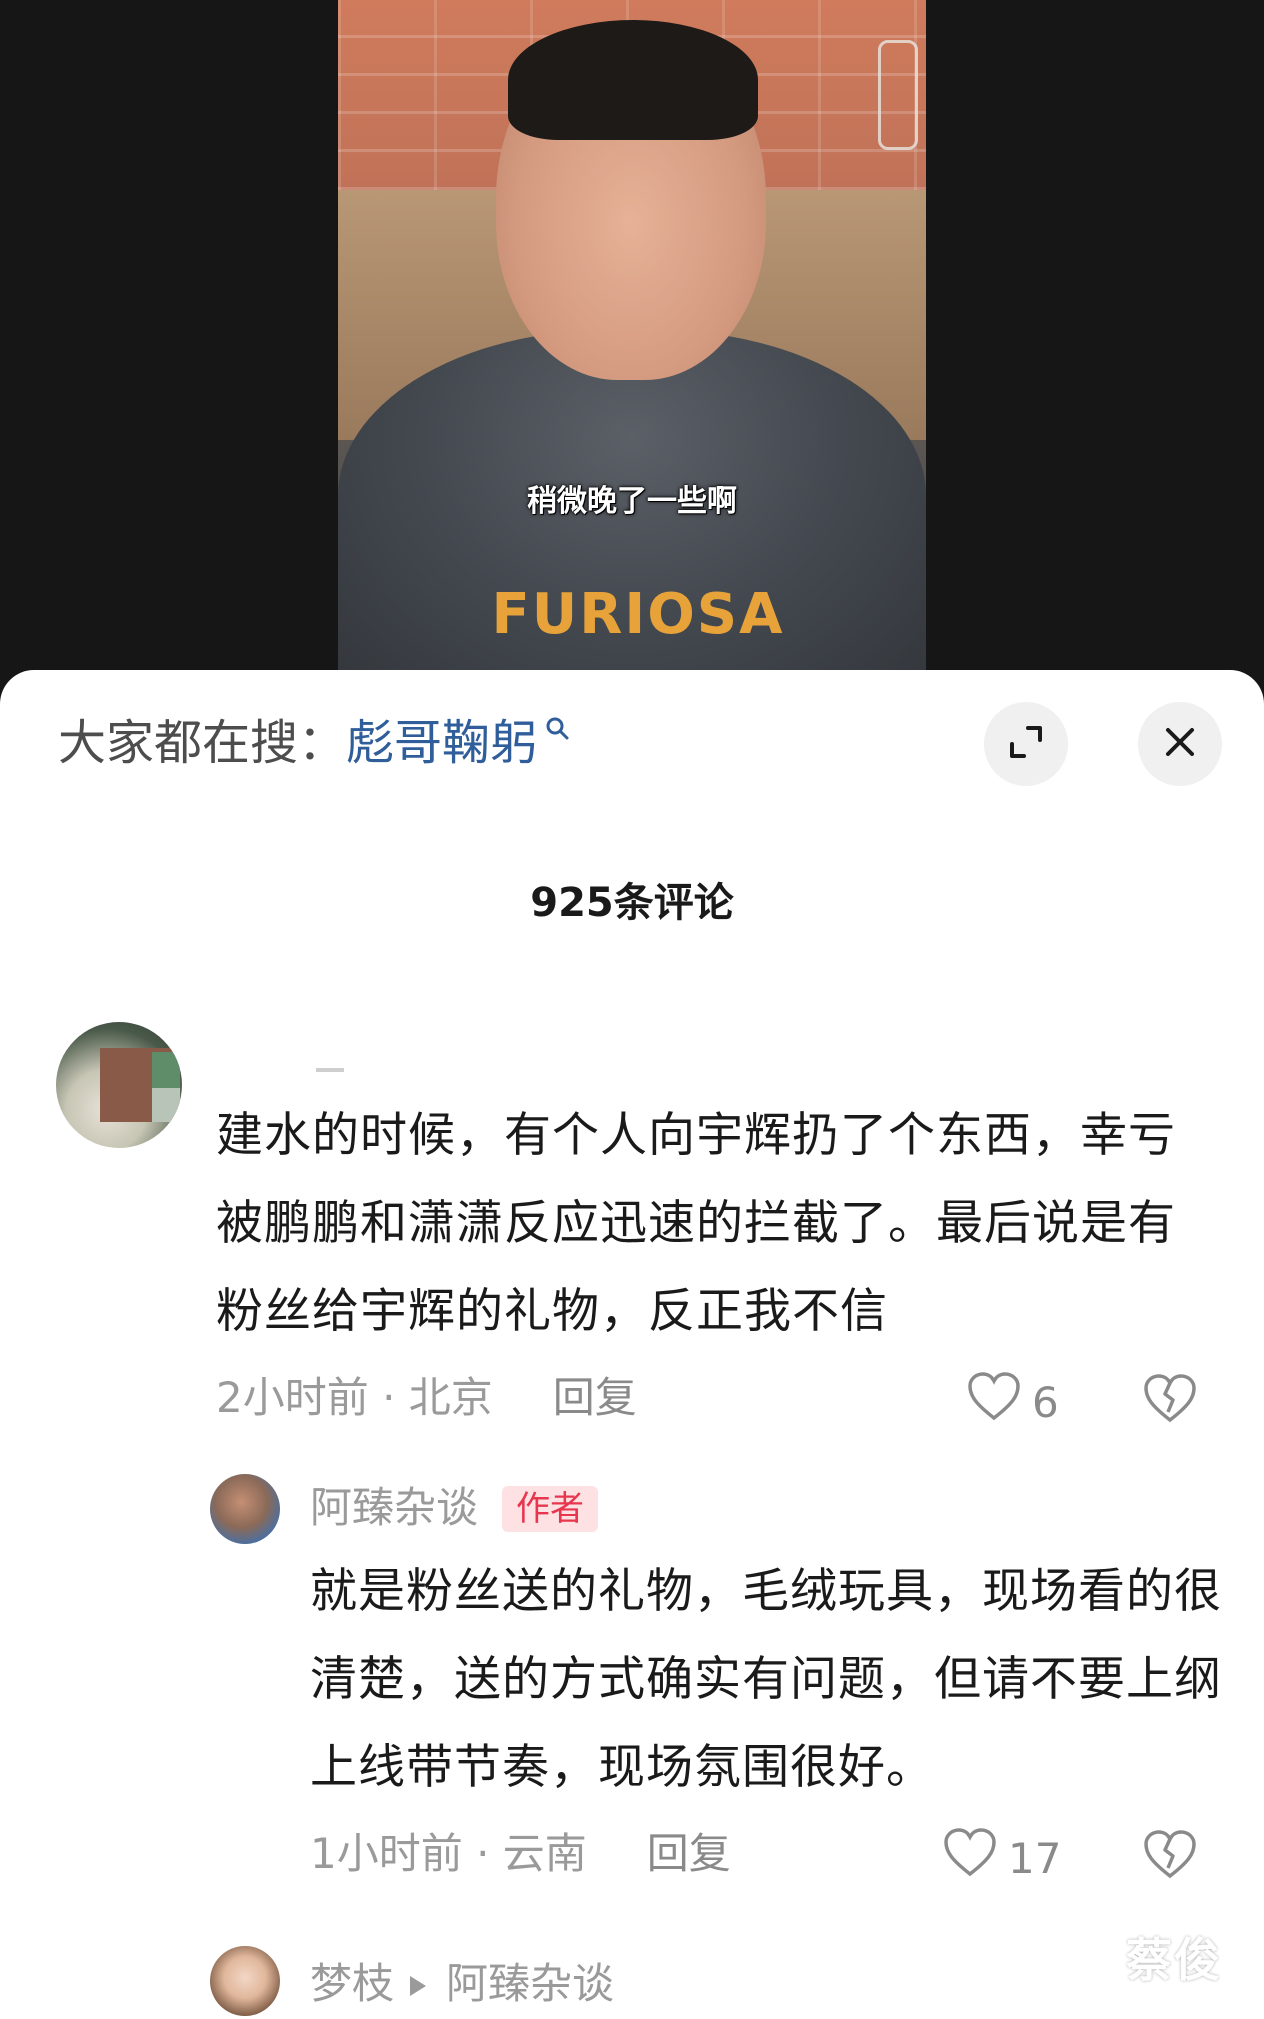  Describe the element at coordinates (530, 1984) in the screenshot. I see `reply-to-username: 阿臻杂谈` at that location.